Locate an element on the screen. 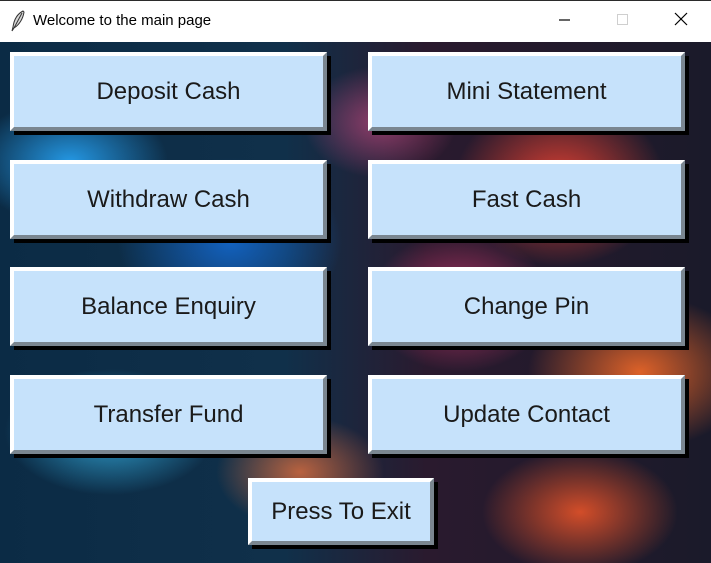  change-pin-button: Change Pin is located at coordinates (526, 306).